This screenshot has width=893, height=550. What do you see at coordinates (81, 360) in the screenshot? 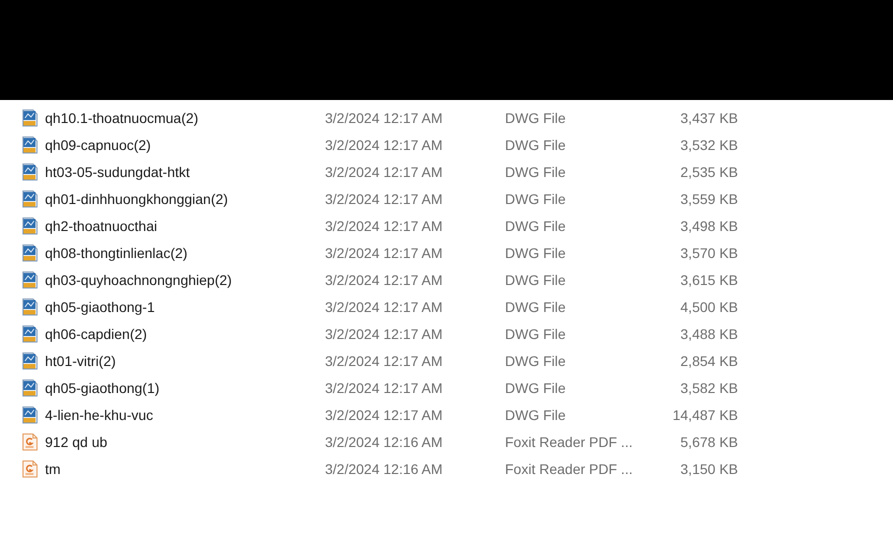
I see `file-name: ht01-vitri(2)` at bounding box center [81, 360].